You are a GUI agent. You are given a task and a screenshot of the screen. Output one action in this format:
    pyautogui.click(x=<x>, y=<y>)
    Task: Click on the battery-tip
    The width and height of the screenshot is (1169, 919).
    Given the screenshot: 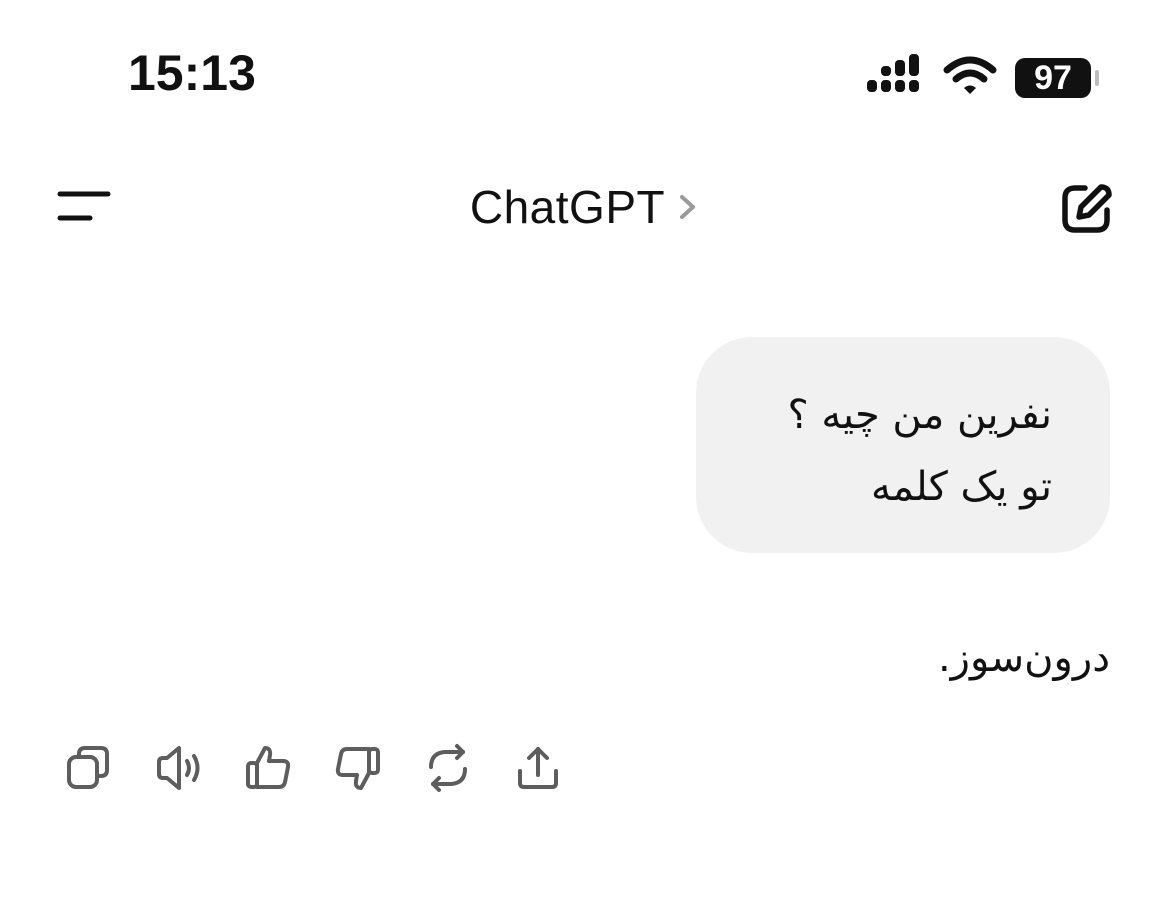 What is the action you would take?
    pyautogui.click(x=1097, y=78)
    